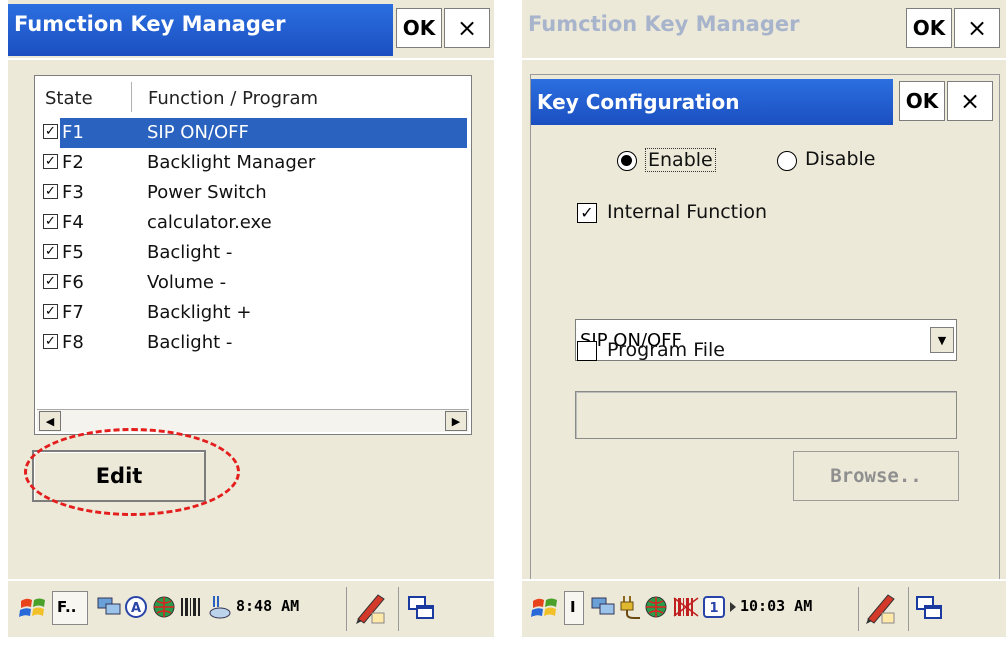  I want to click on table-row: ✓ F5 Baclight -, so click(253, 253).